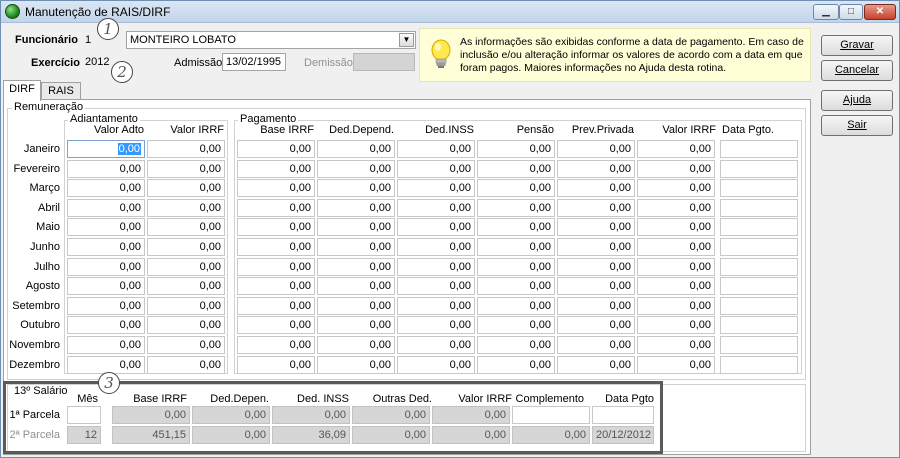 Image resolution: width=900 pixels, height=458 pixels. Describe the element at coordinates (857, 125) in the screenshot. I see `sair-button: Sair` at that location.